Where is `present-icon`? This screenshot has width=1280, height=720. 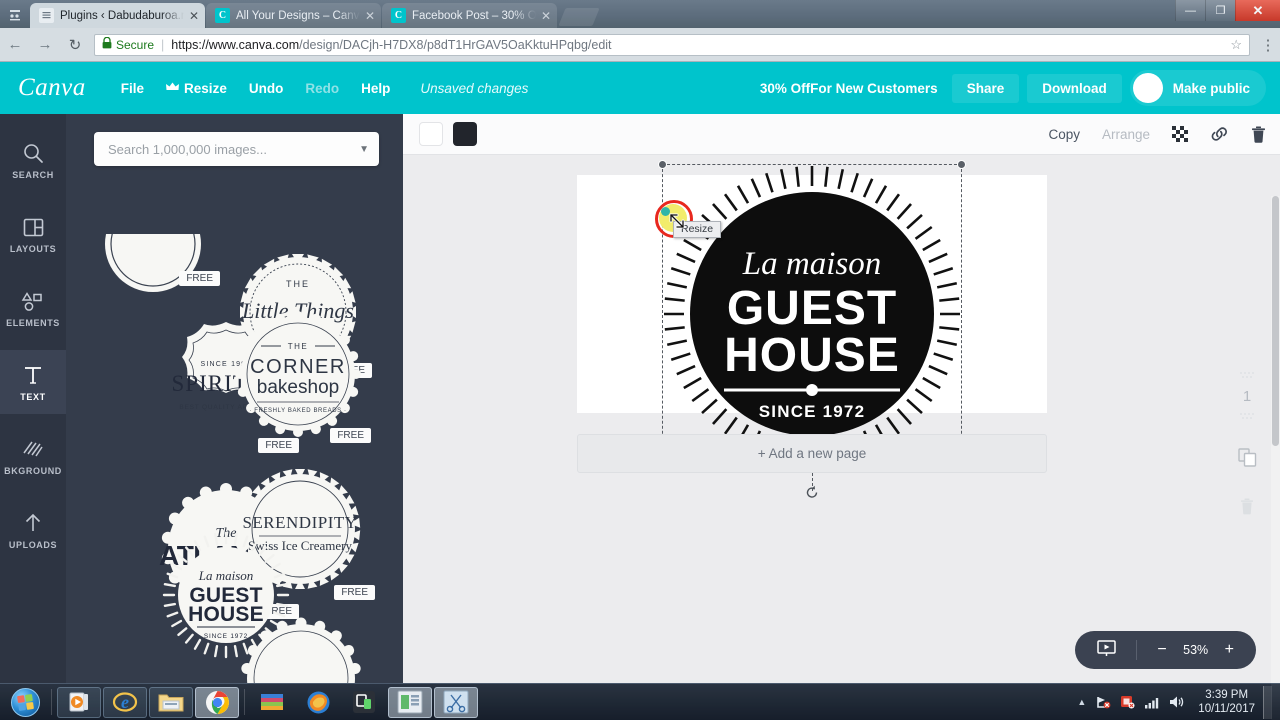 present-icon is located at coordinates (1106, 650).